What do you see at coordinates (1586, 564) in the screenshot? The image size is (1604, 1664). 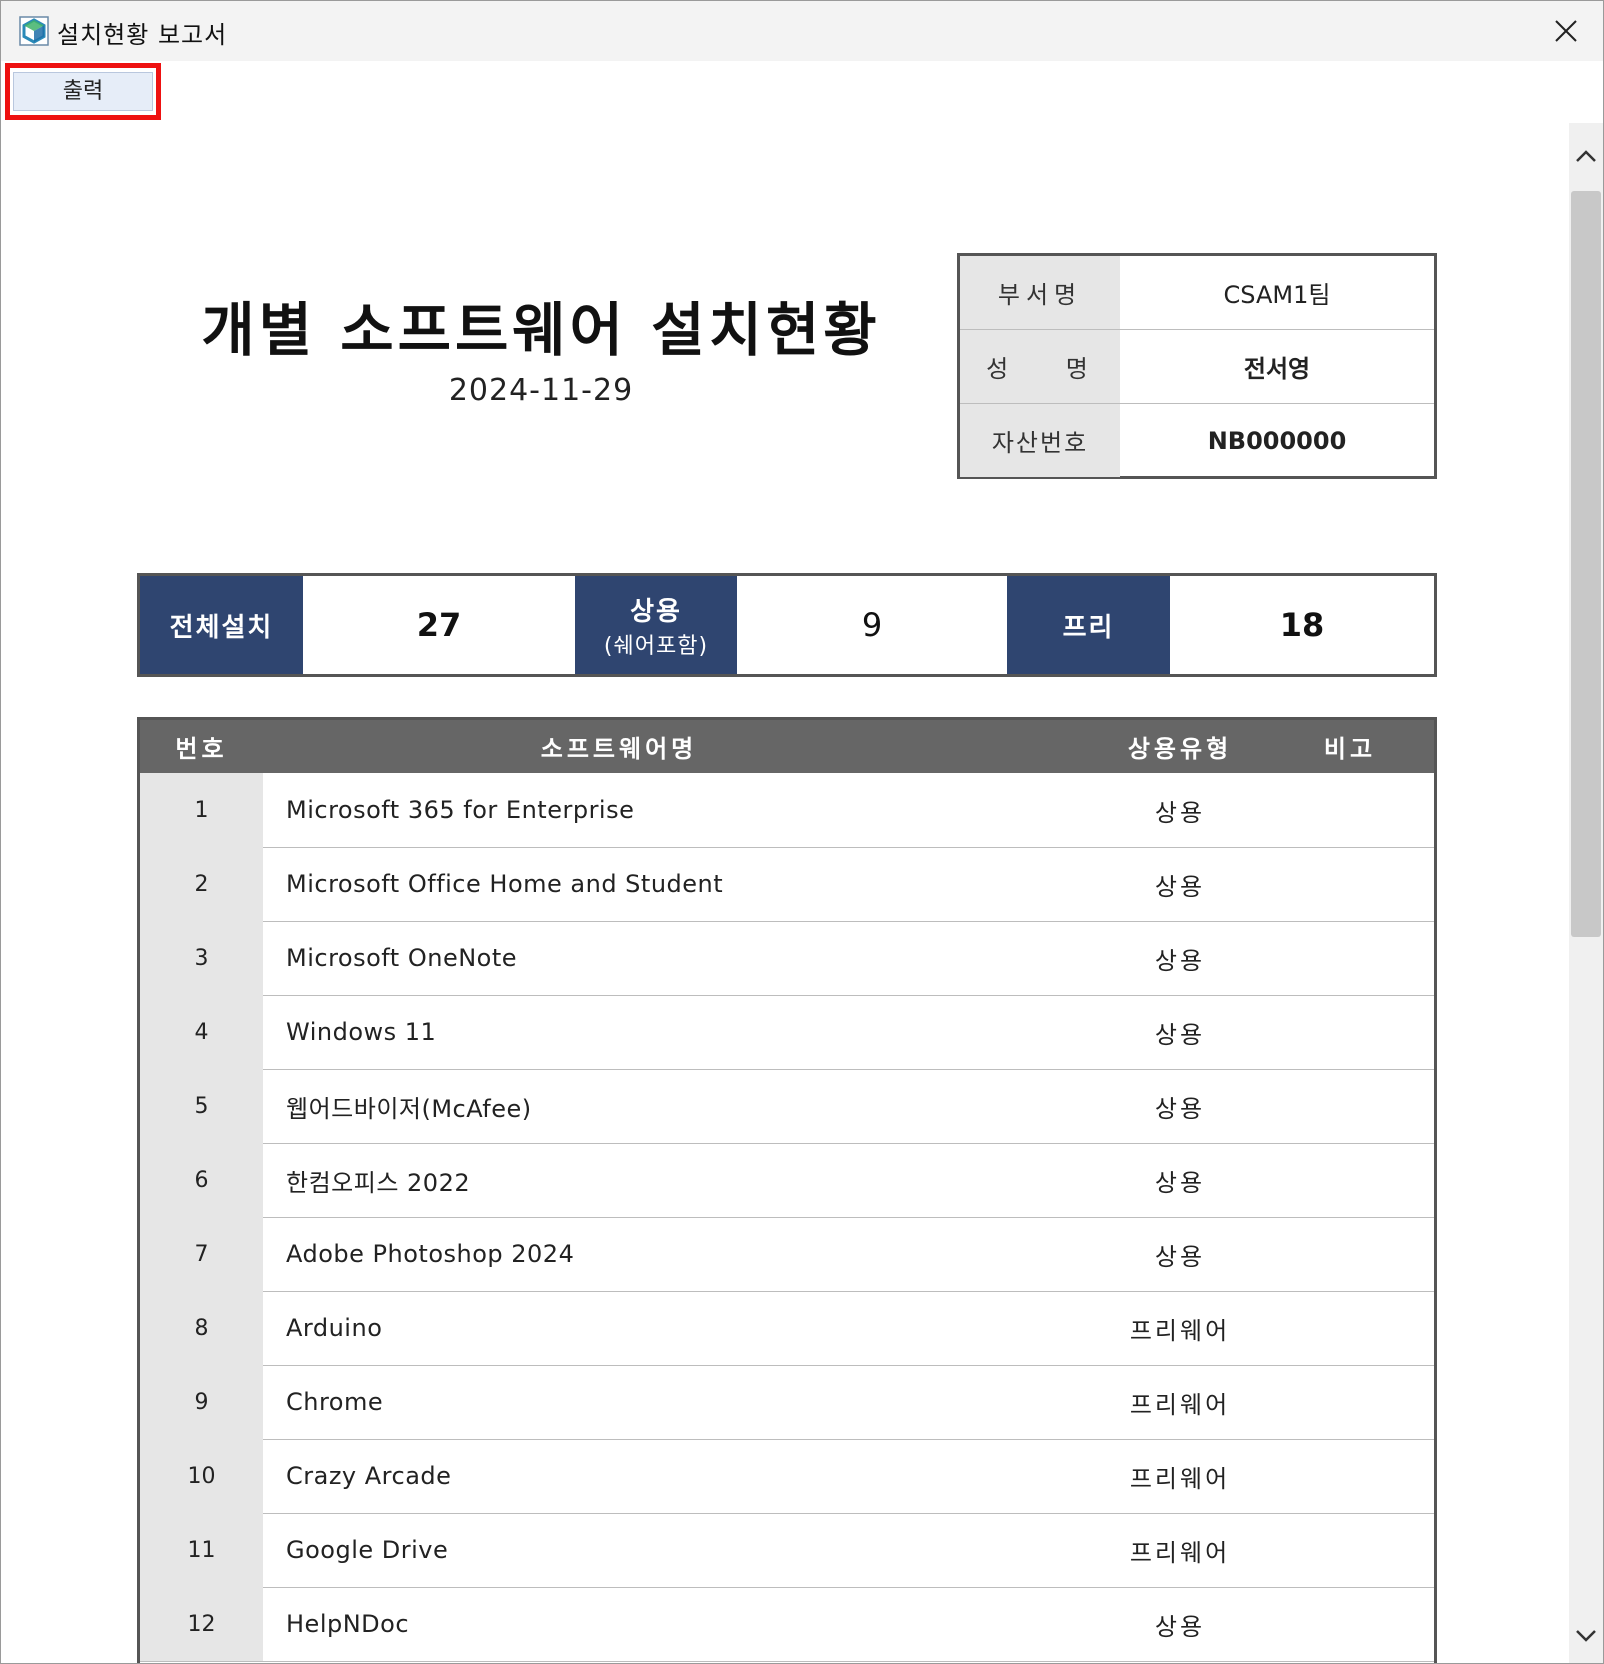 I see `scroll-thumb` at bounding box center [1586, 564].